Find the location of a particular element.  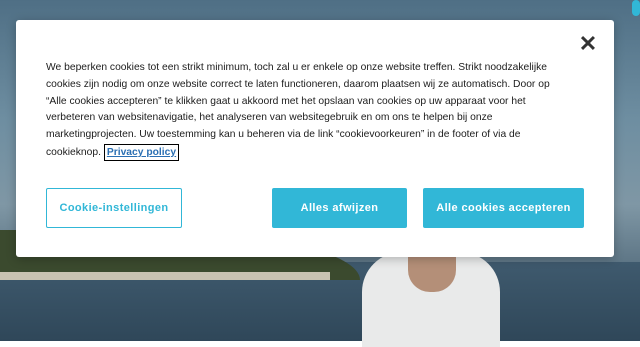

reject-all-button: Alles afwijzen is located at coordinates (339, 208).